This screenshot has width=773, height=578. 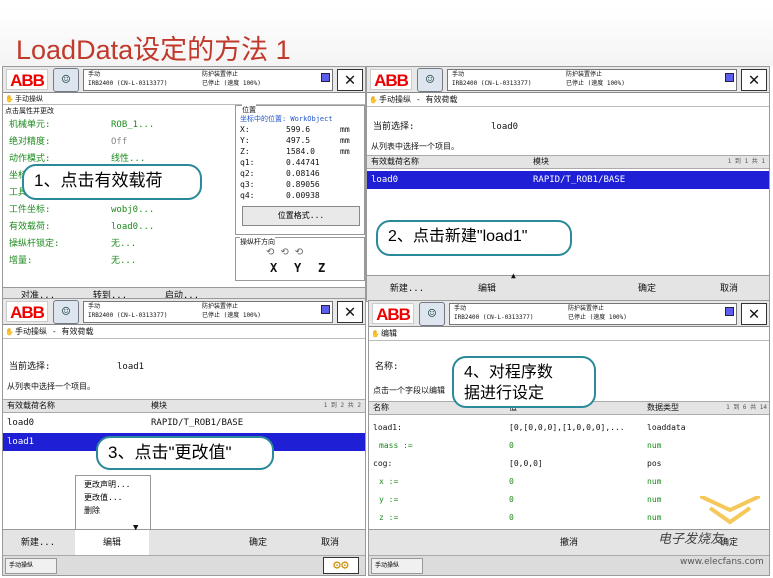 I want to click on property-label: 机械单元:, so click(x=30, y=125).